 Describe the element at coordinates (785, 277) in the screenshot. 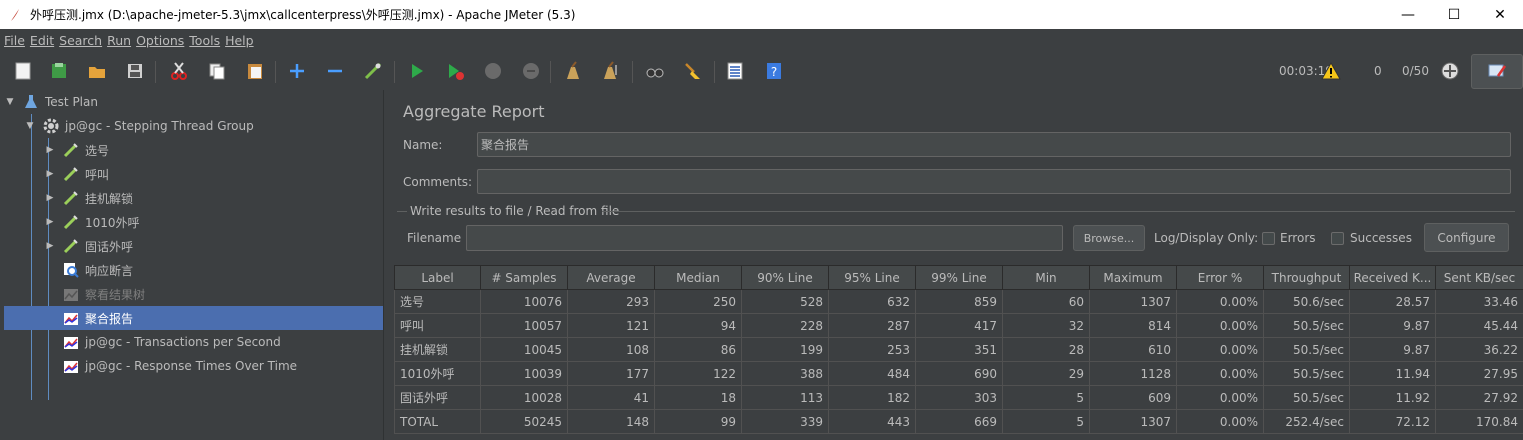

I see `column-header: 90% Line` at that location.